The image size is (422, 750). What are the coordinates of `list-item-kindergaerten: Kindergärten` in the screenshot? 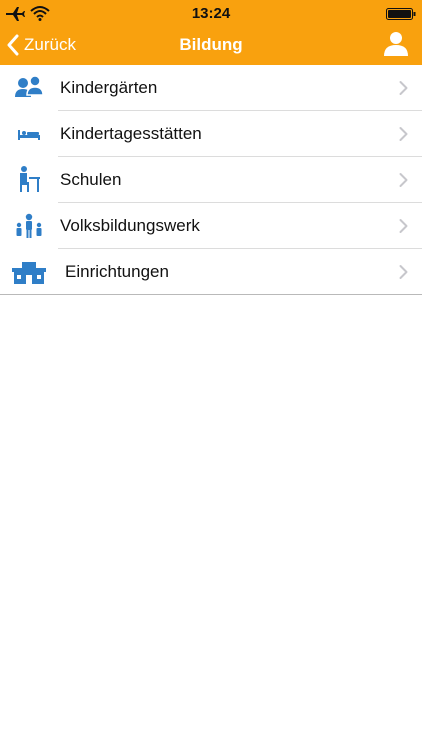 It's located at (211, 88).